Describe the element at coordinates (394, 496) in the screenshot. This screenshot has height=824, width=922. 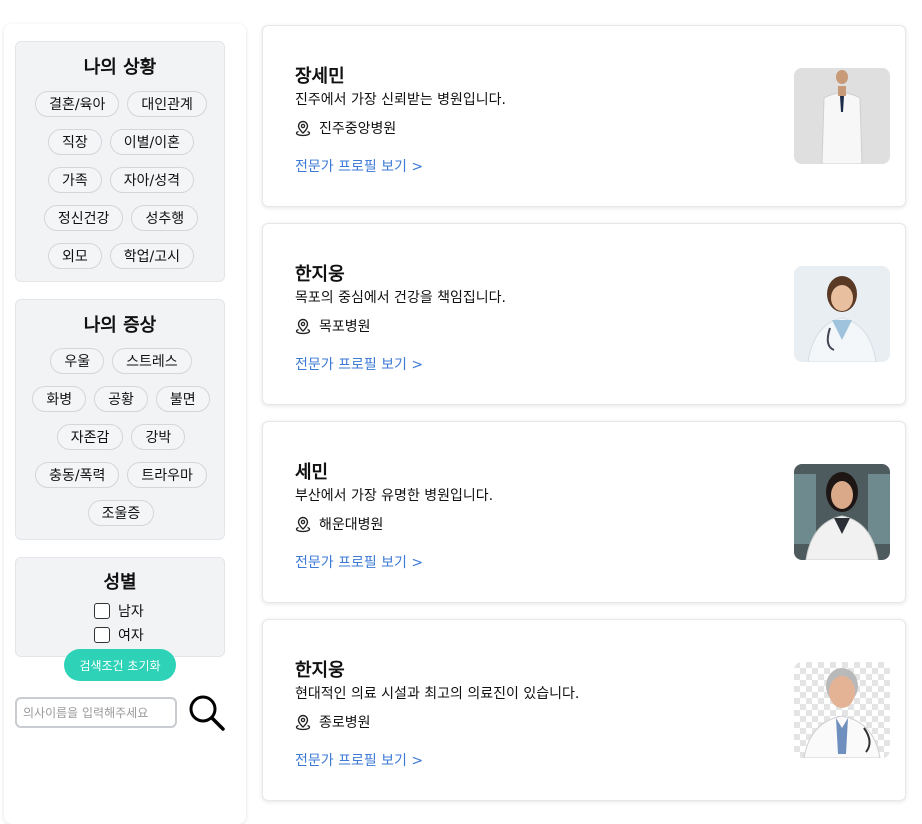
I see `doctor-description: 부산에서 가장 유명한 병원입니다.` at that location.